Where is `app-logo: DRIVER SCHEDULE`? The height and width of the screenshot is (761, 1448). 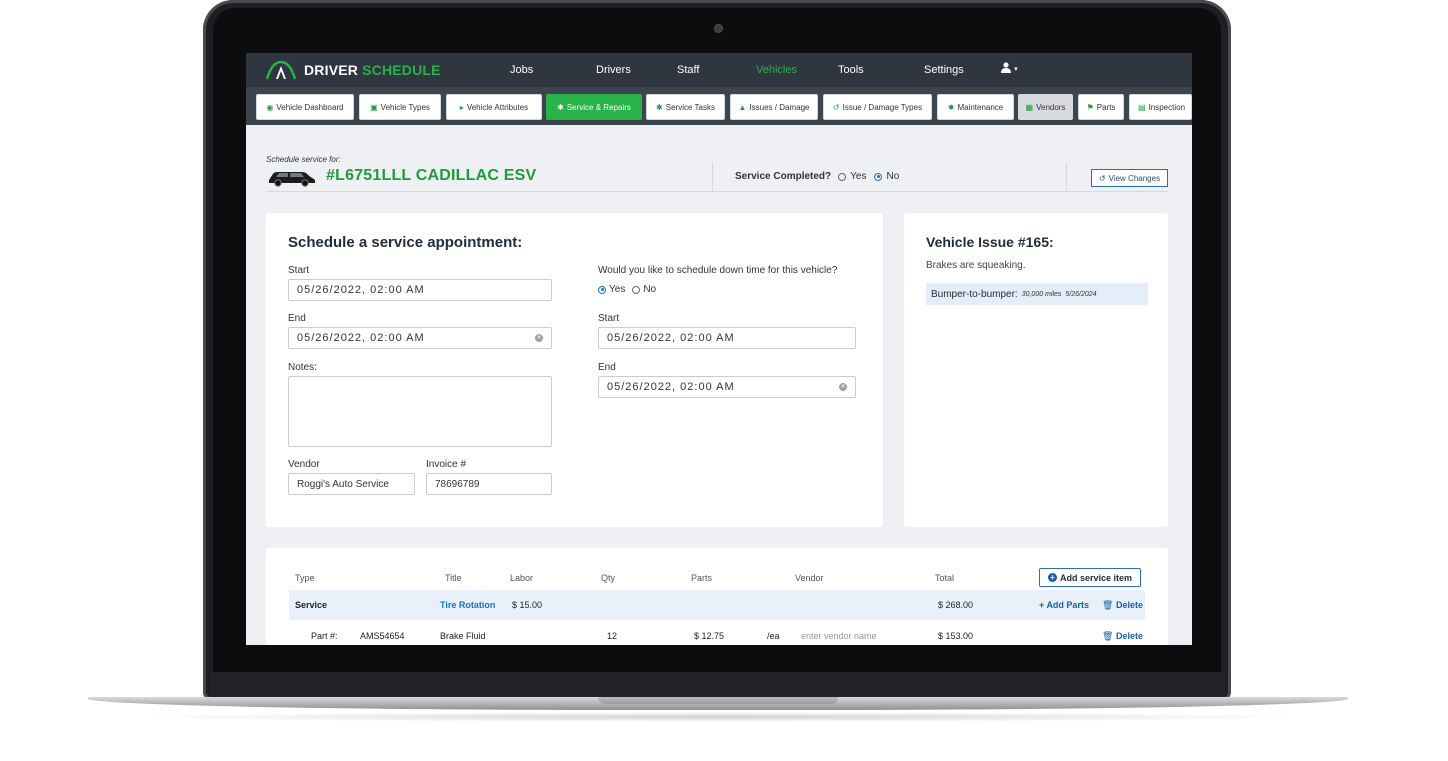 app-logo: DRIVER SCHEDULE is located at coordinates (352, 70).